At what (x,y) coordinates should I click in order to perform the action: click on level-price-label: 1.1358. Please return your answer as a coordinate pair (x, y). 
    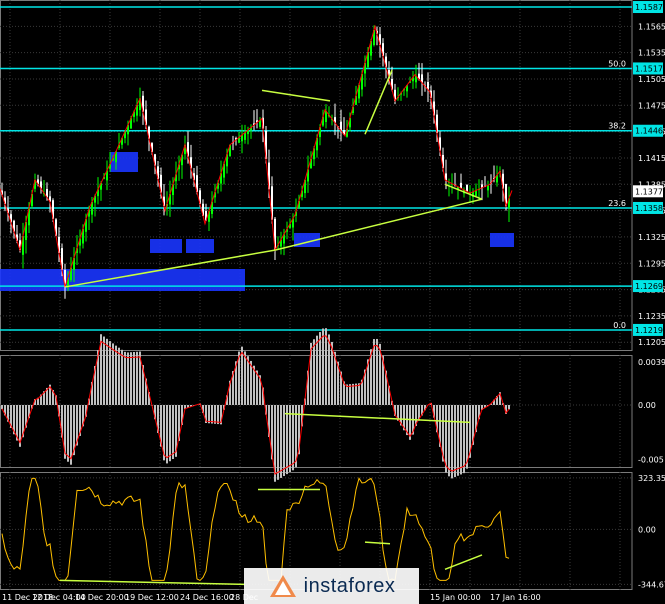
    Looking at the image, I should click on (649, 208).